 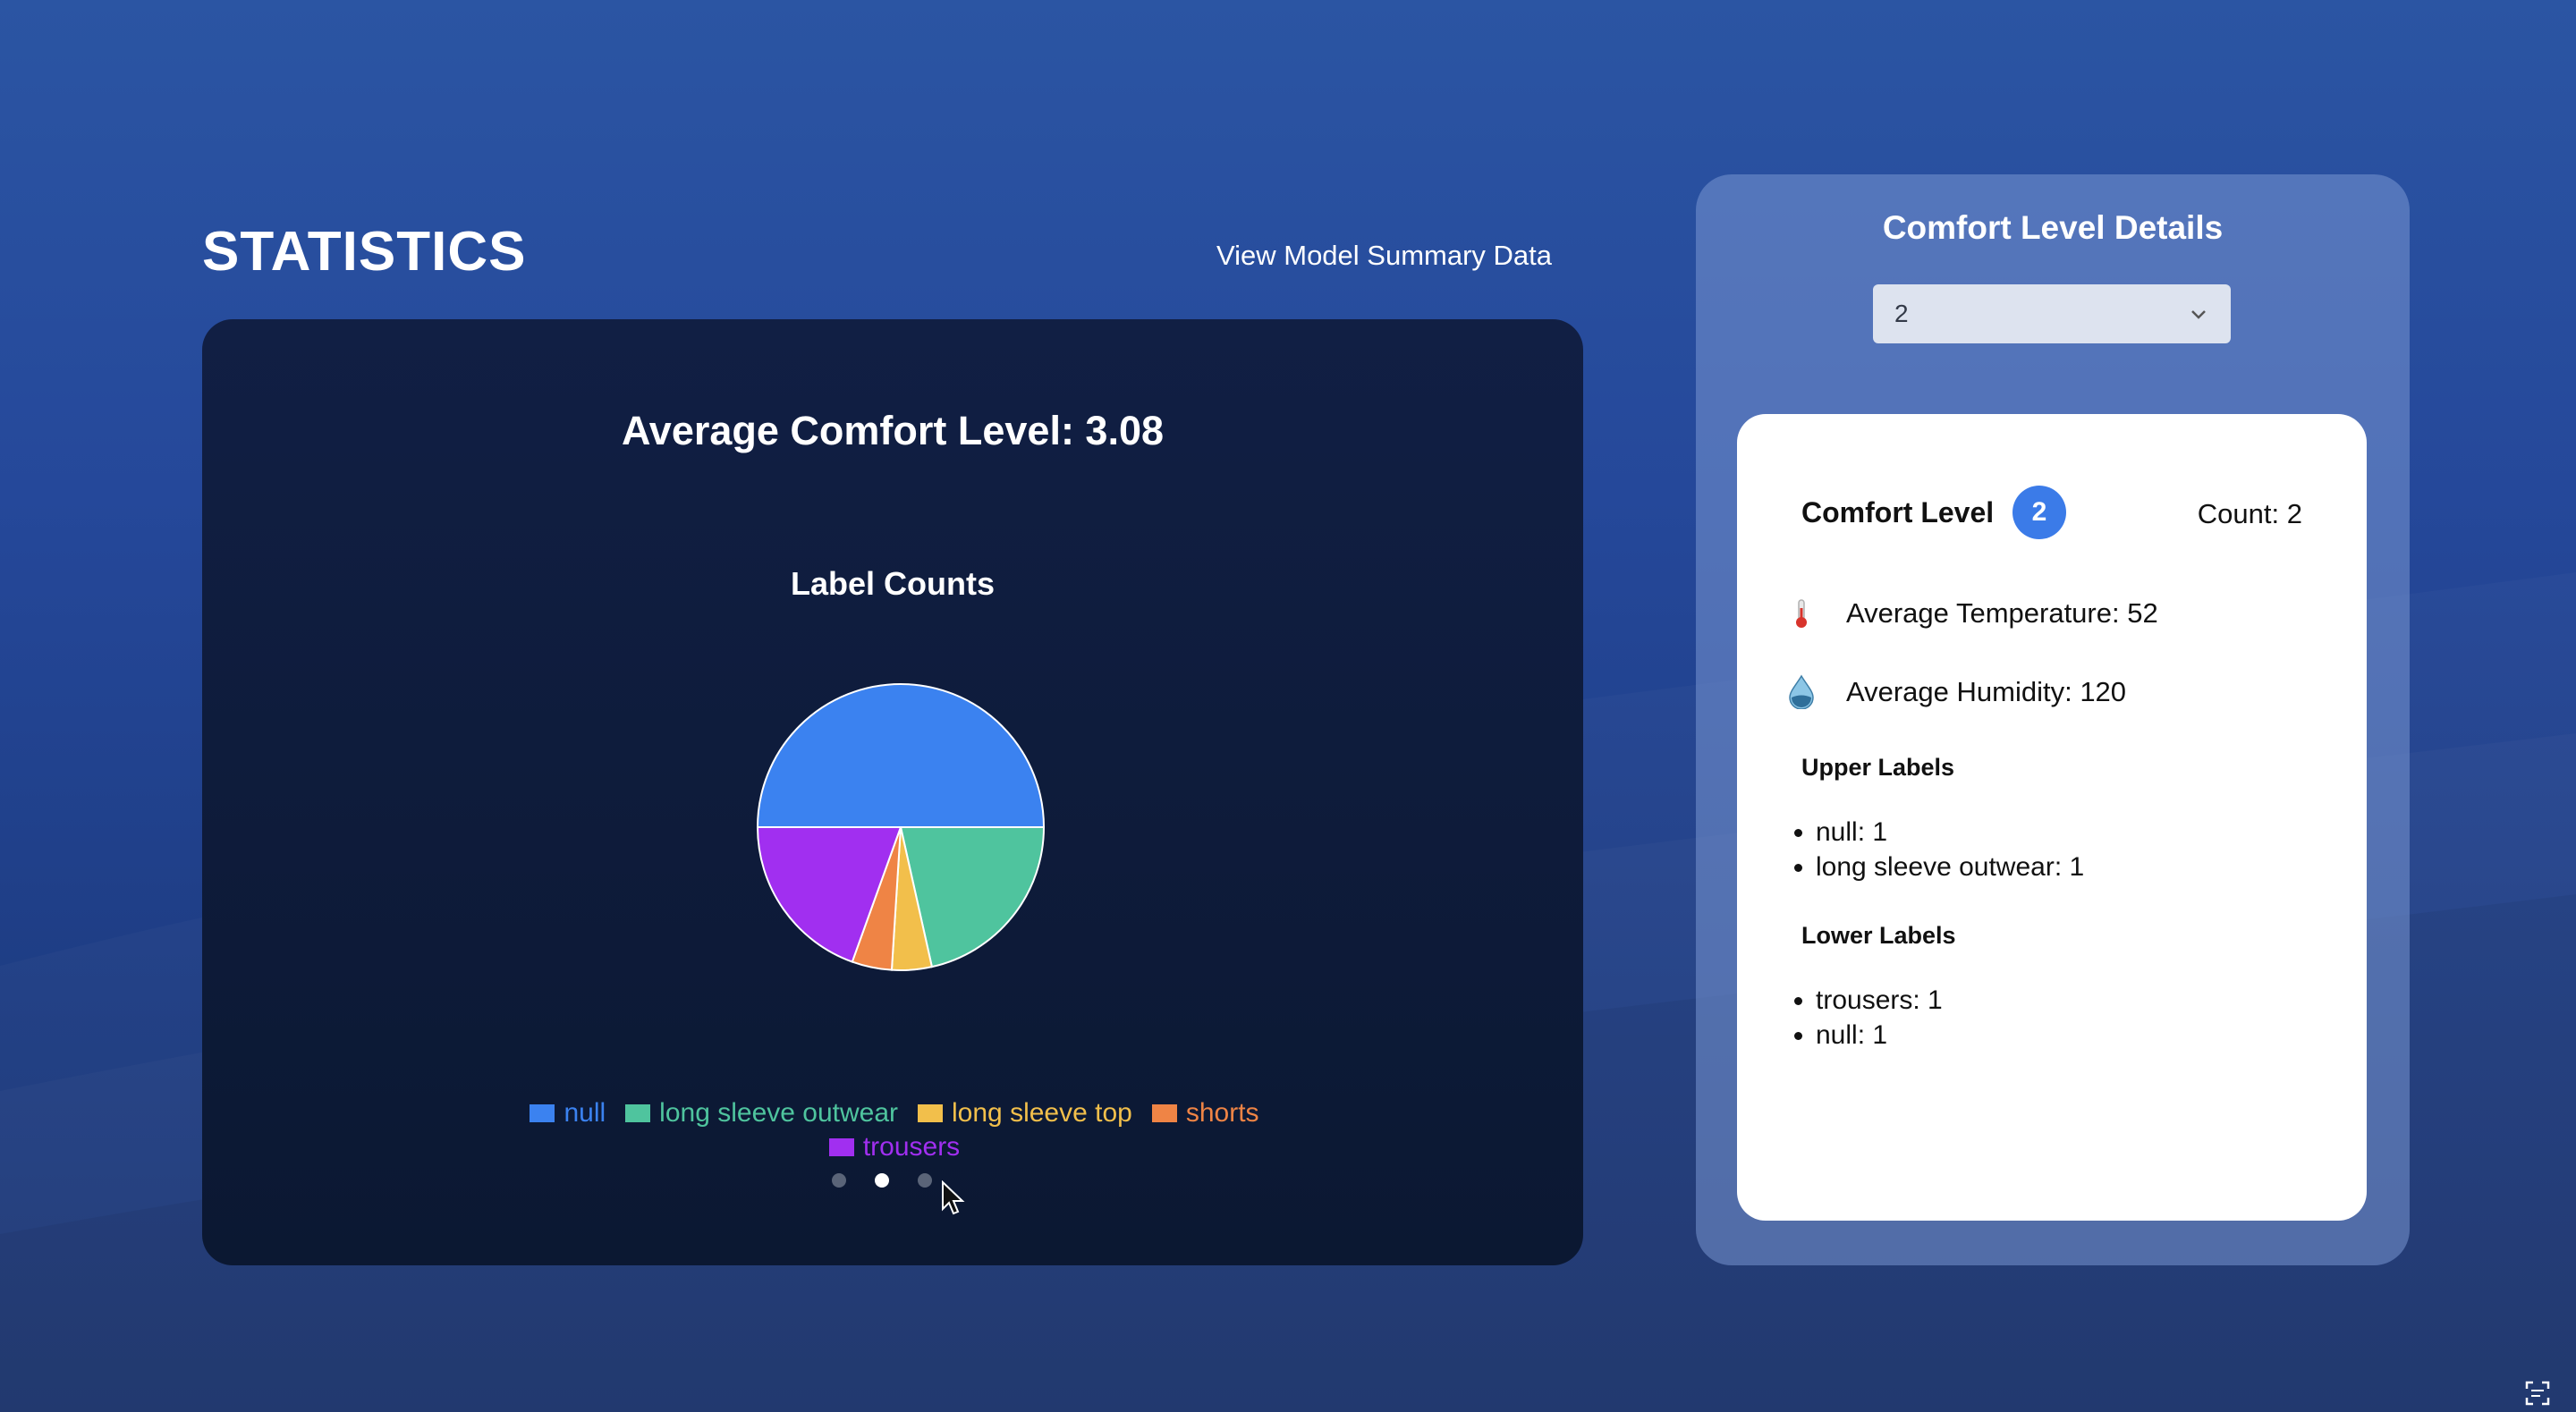 I want to click on water-drop-icon, so click(x=1801, y=692).